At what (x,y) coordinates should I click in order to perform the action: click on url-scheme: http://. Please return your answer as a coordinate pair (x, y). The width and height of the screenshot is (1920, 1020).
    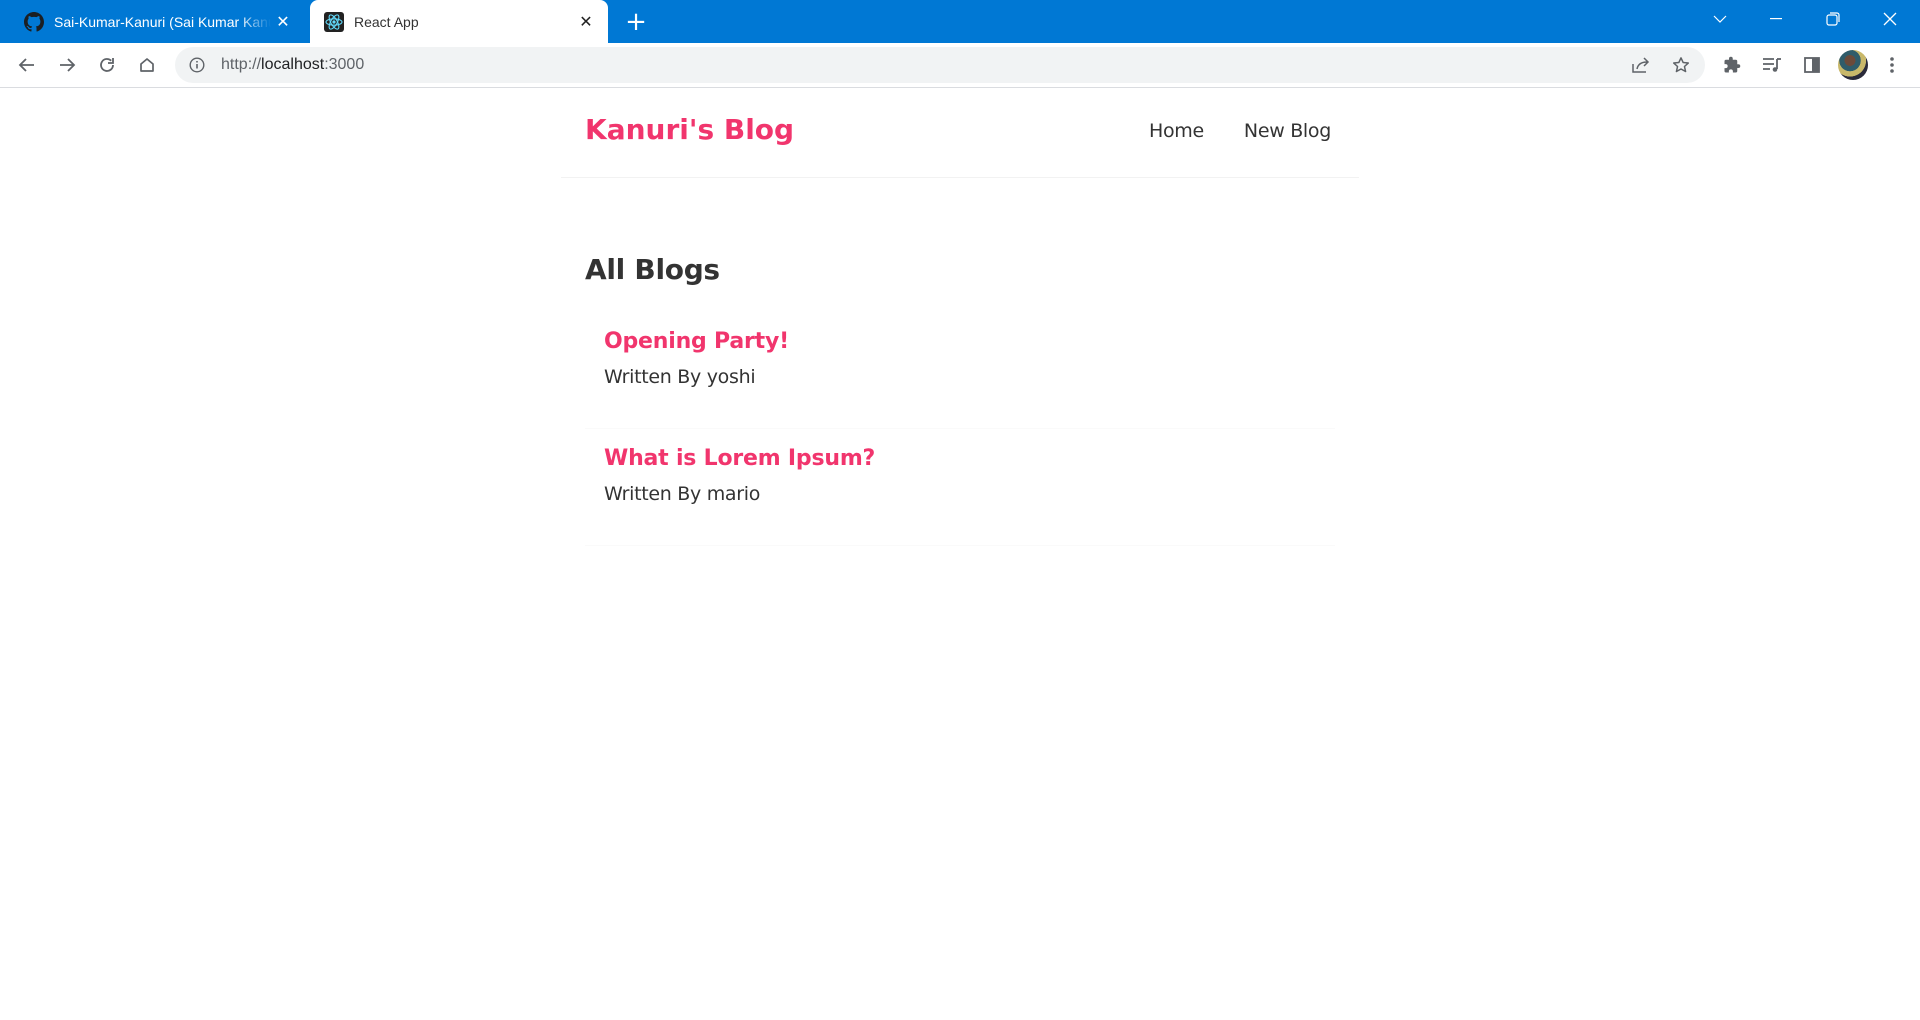
    Looking at the image, I should click on (241, 64).